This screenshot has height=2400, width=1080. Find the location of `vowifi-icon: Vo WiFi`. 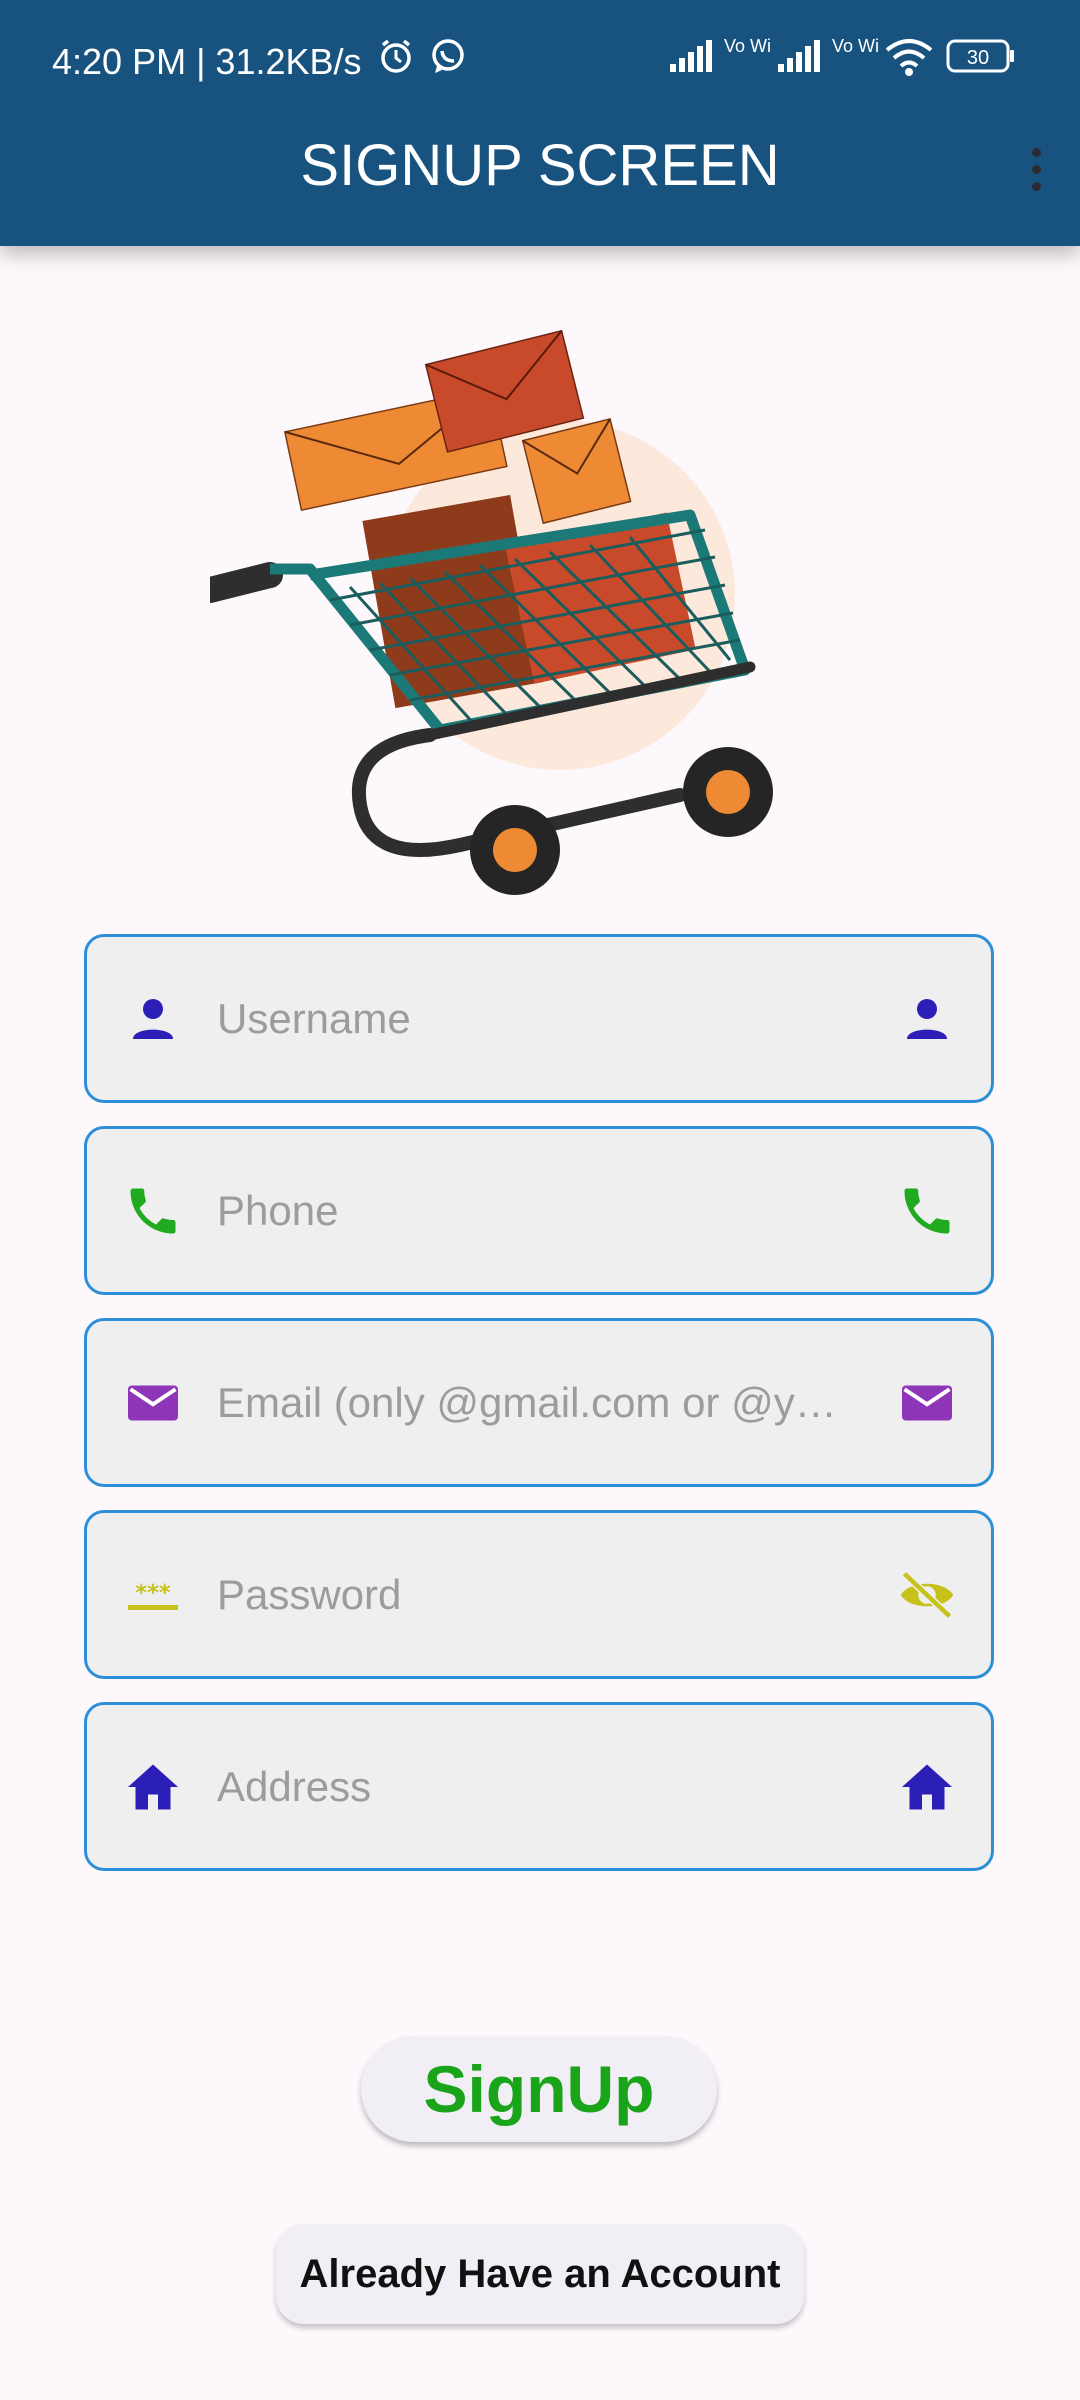

vowifi-icon: Vo WiFi is located at coordinates (747, 46).